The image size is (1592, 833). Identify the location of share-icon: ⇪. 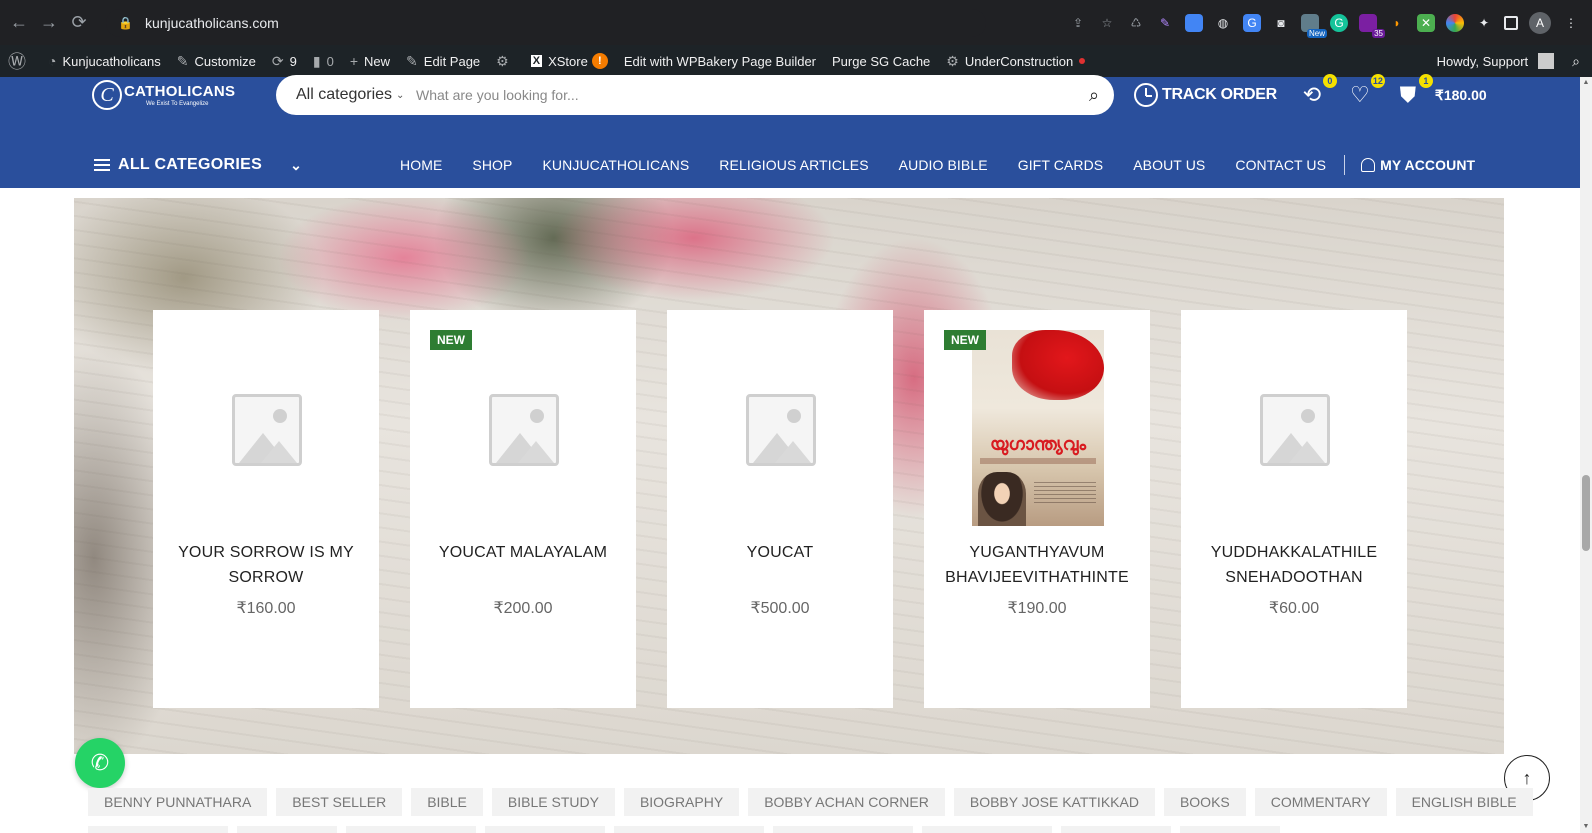
(1078, 23).